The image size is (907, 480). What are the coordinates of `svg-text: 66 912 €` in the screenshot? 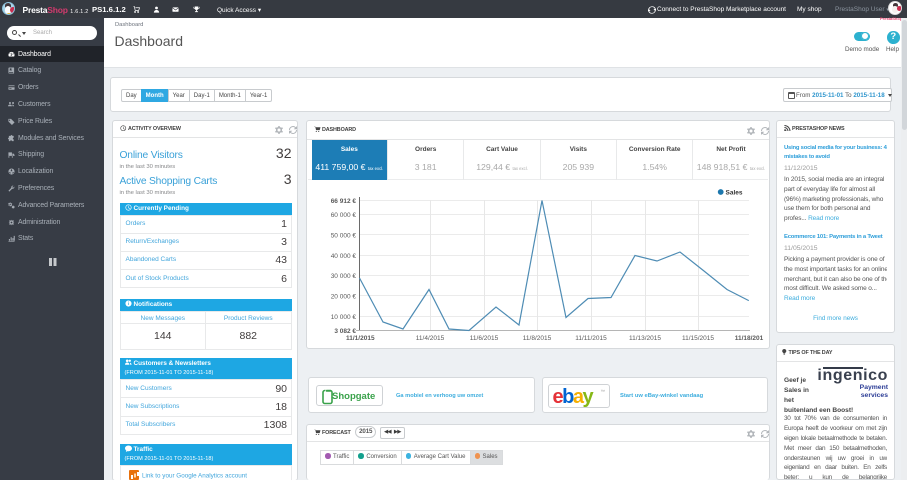 It's located at (344, 201).